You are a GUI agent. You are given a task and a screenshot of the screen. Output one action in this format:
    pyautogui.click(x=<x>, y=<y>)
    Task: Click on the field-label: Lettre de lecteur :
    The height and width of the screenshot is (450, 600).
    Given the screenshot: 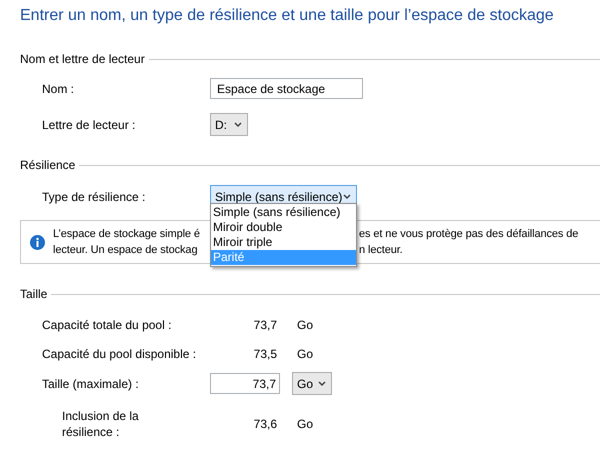 What is the action you would take?
    pyautogui.click(x=89, y=125)
    